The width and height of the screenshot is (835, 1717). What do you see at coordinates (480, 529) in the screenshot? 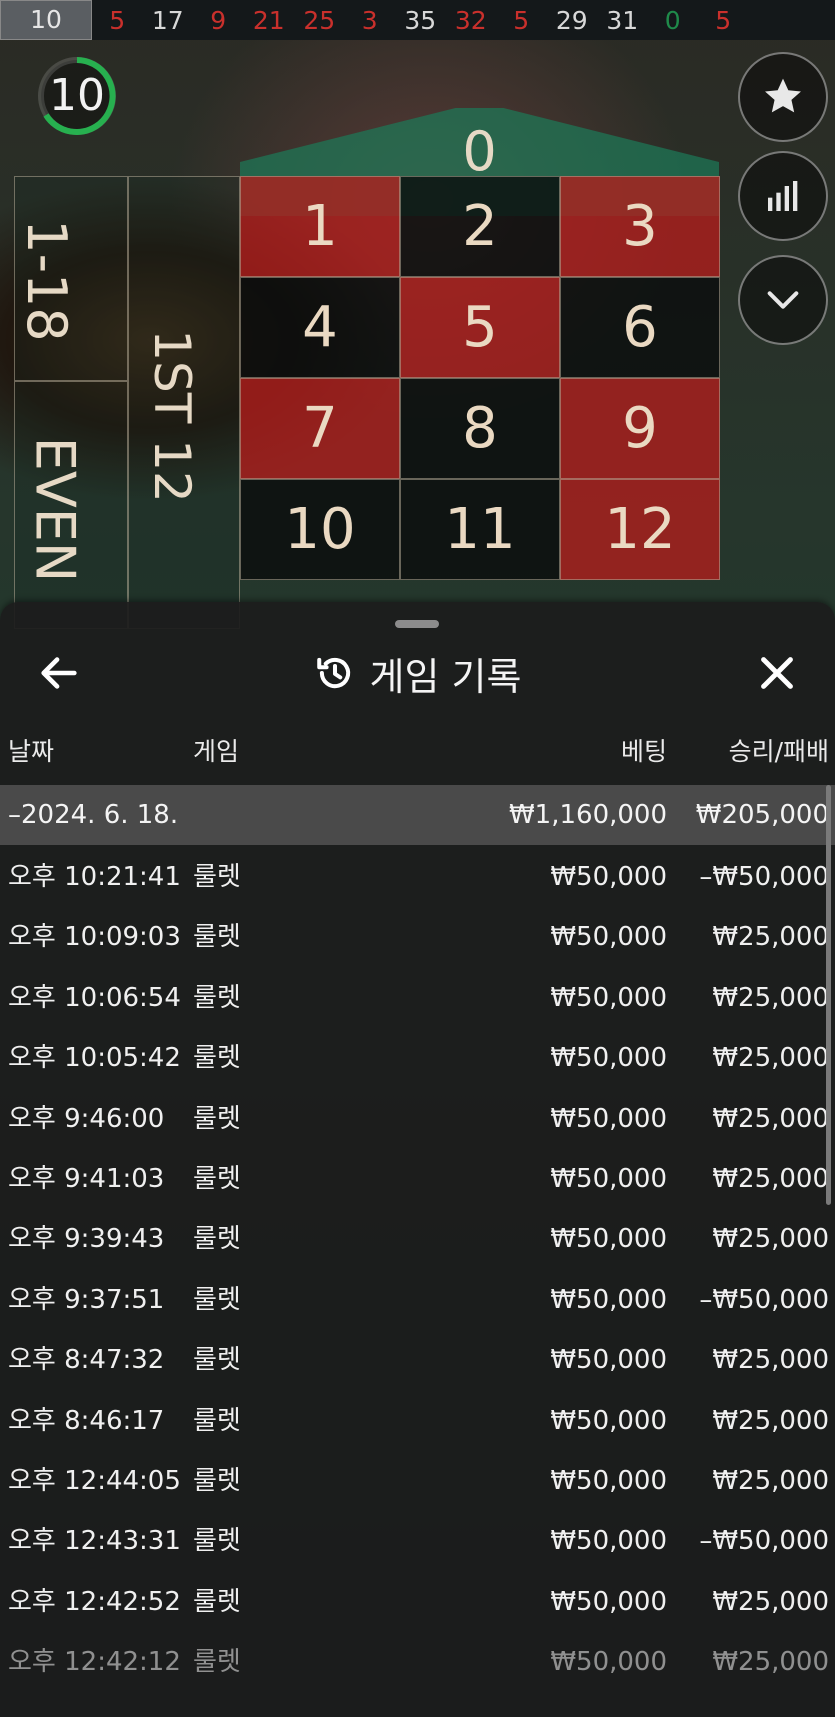
I see `bet-spot-number: 11` at bounding box center [480, 529].